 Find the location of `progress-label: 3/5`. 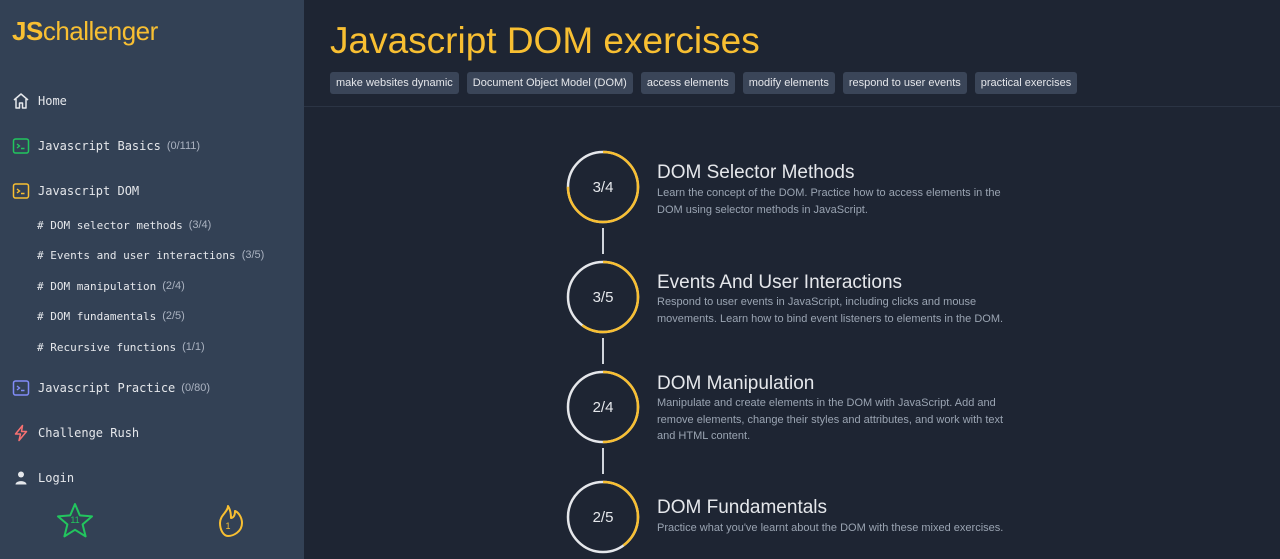

progress-label: 3/5 is located at coordinates (603, 297).